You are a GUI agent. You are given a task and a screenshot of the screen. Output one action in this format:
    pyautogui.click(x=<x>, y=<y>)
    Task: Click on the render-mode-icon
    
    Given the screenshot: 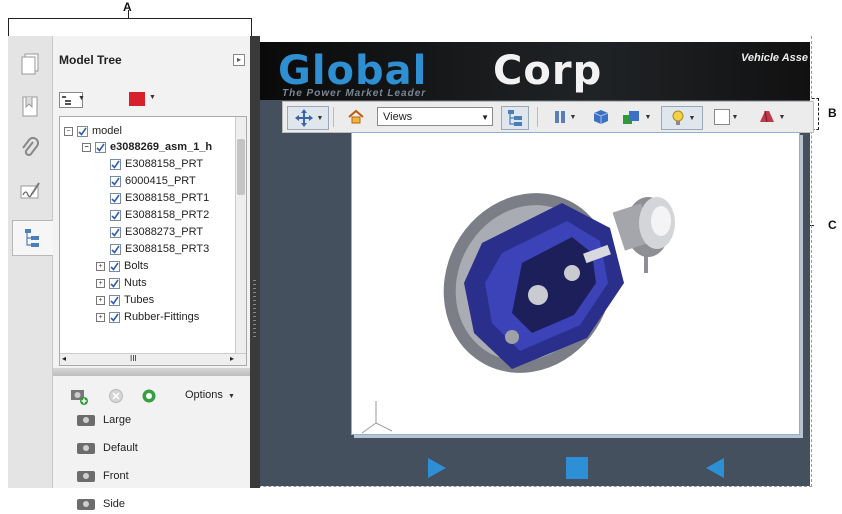 What is the action you would take?
    pyautogui.click(x=630, y=117)
    